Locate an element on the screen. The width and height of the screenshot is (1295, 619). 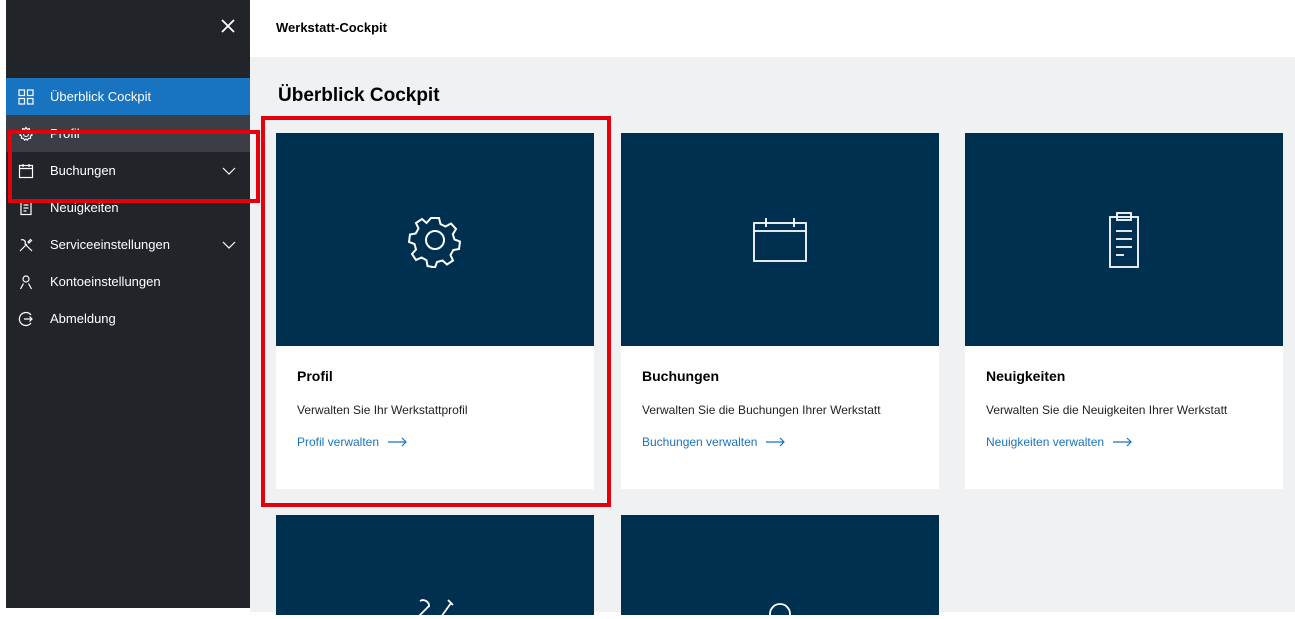
logout-icon is located at coordinates (26, 319).